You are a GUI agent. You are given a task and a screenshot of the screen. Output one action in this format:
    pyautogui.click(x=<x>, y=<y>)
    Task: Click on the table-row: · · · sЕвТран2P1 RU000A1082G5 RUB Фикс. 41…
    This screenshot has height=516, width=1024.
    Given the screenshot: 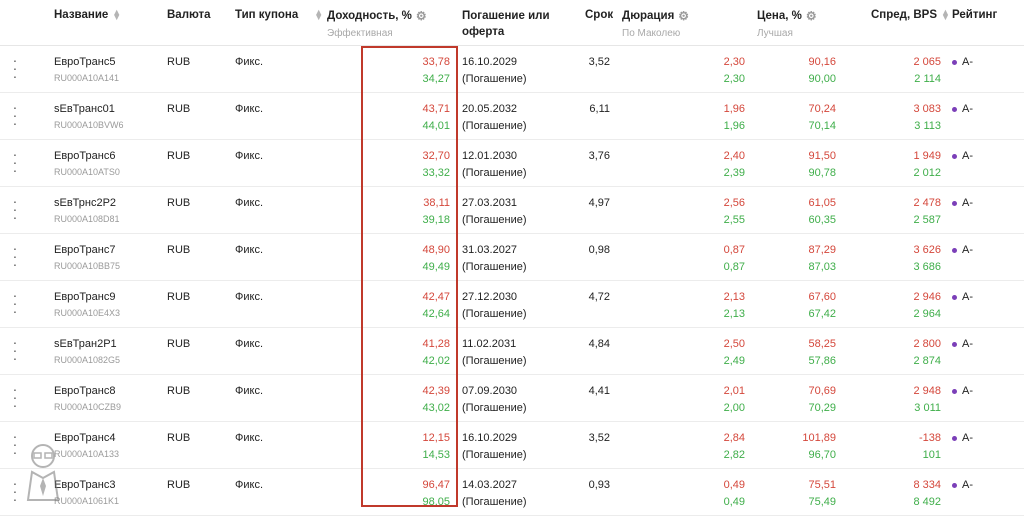 What is the action you would take?
    pyautogui.click(x=512, y=351)
    